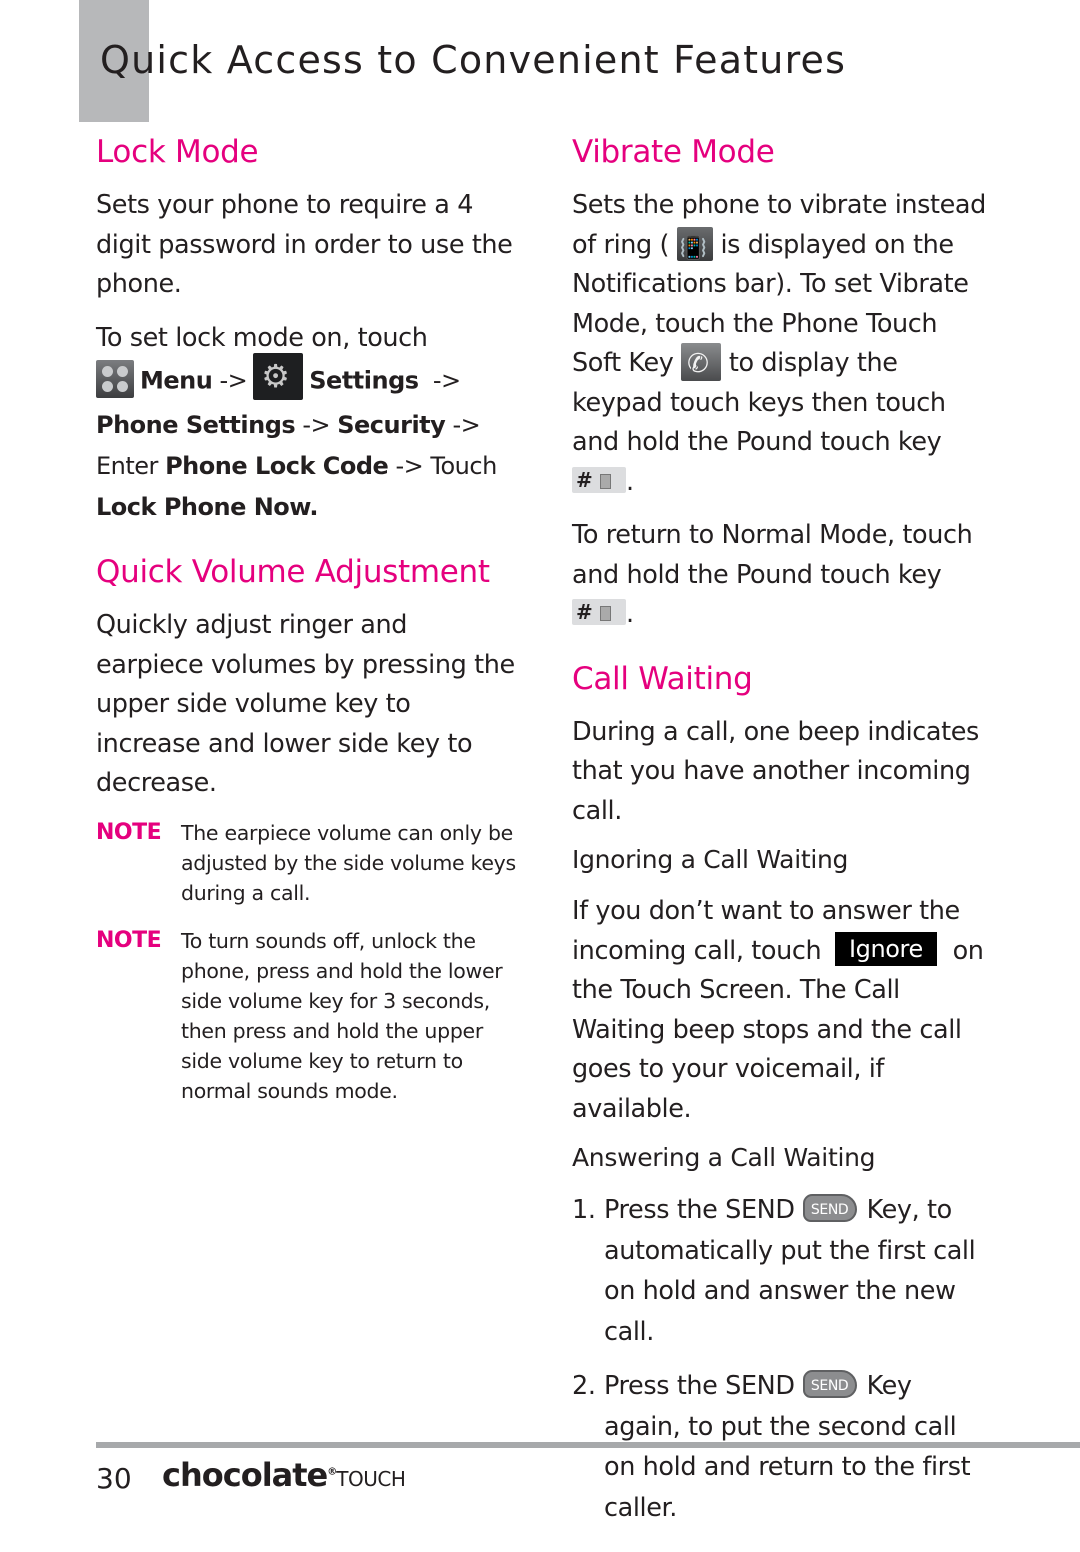 The image size is (1080, 1552). Describe the element at coordinates (584, 1210) in the screenshot. I see `step-number: 1.` at that location.